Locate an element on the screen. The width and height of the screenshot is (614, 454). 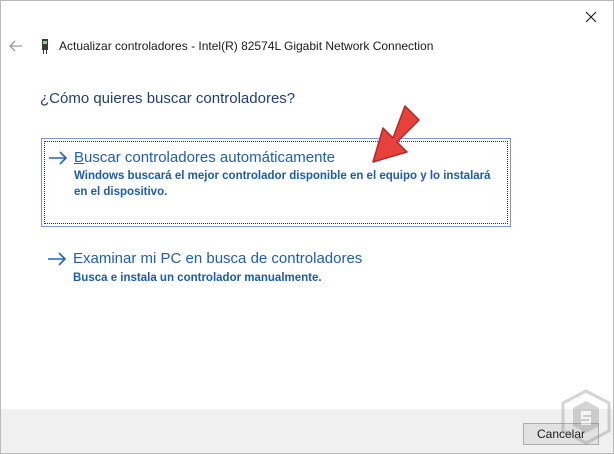
dialog-footer: Cancelar is located at coordinates (307, 431).